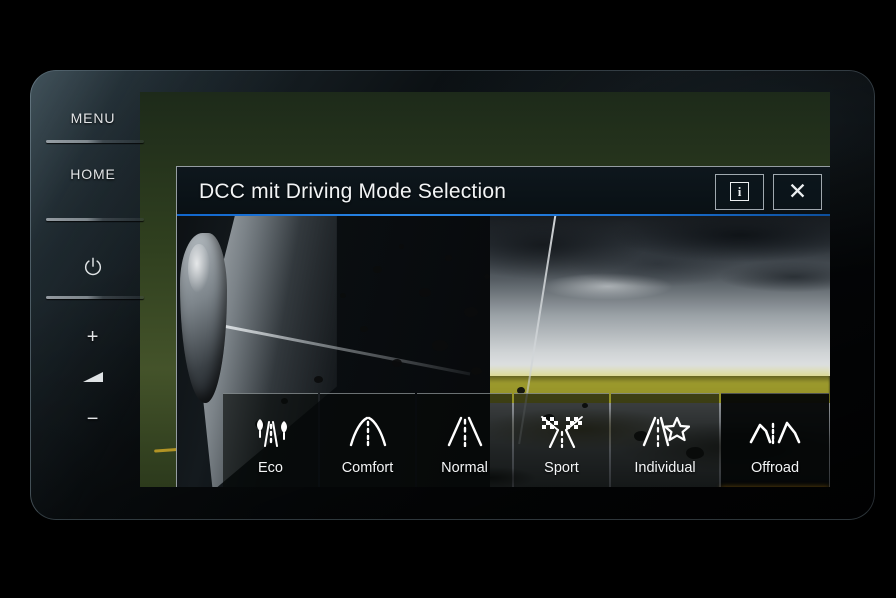 The height and width of the screenshot is (598, 896). Describe the element at coordinates (665, 431) in the screenshot. I see `individual-star-road-icon` at that location.